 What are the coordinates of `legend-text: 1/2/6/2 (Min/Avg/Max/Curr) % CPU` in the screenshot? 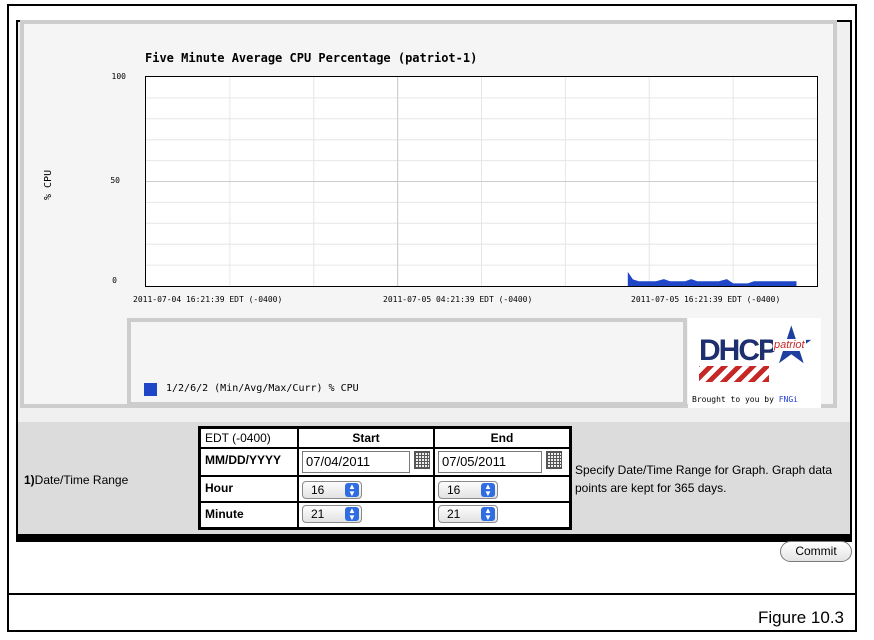 It's located at (262, 388).